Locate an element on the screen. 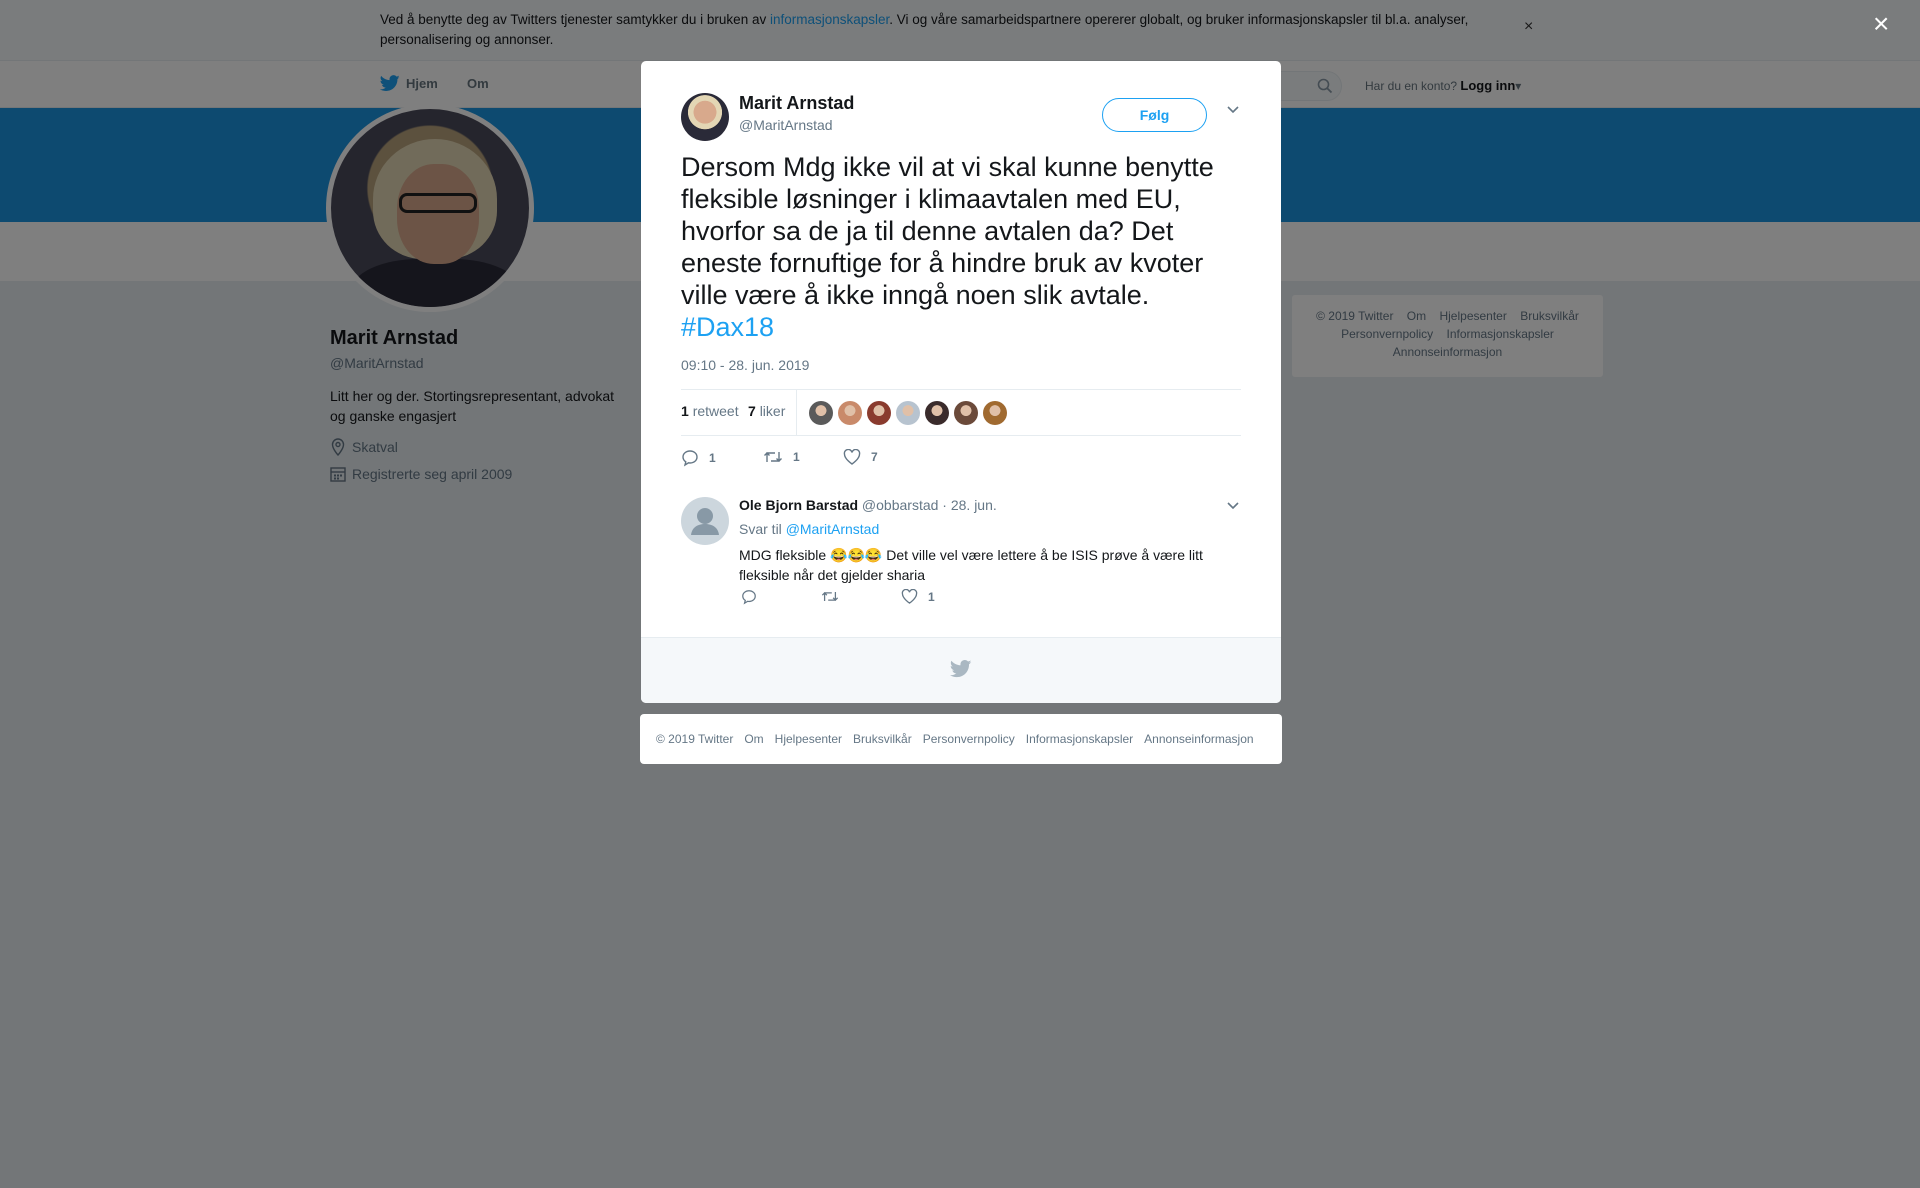  modal-footer-ads: Annonseinformasjon is located at coordinates (1198, 739).